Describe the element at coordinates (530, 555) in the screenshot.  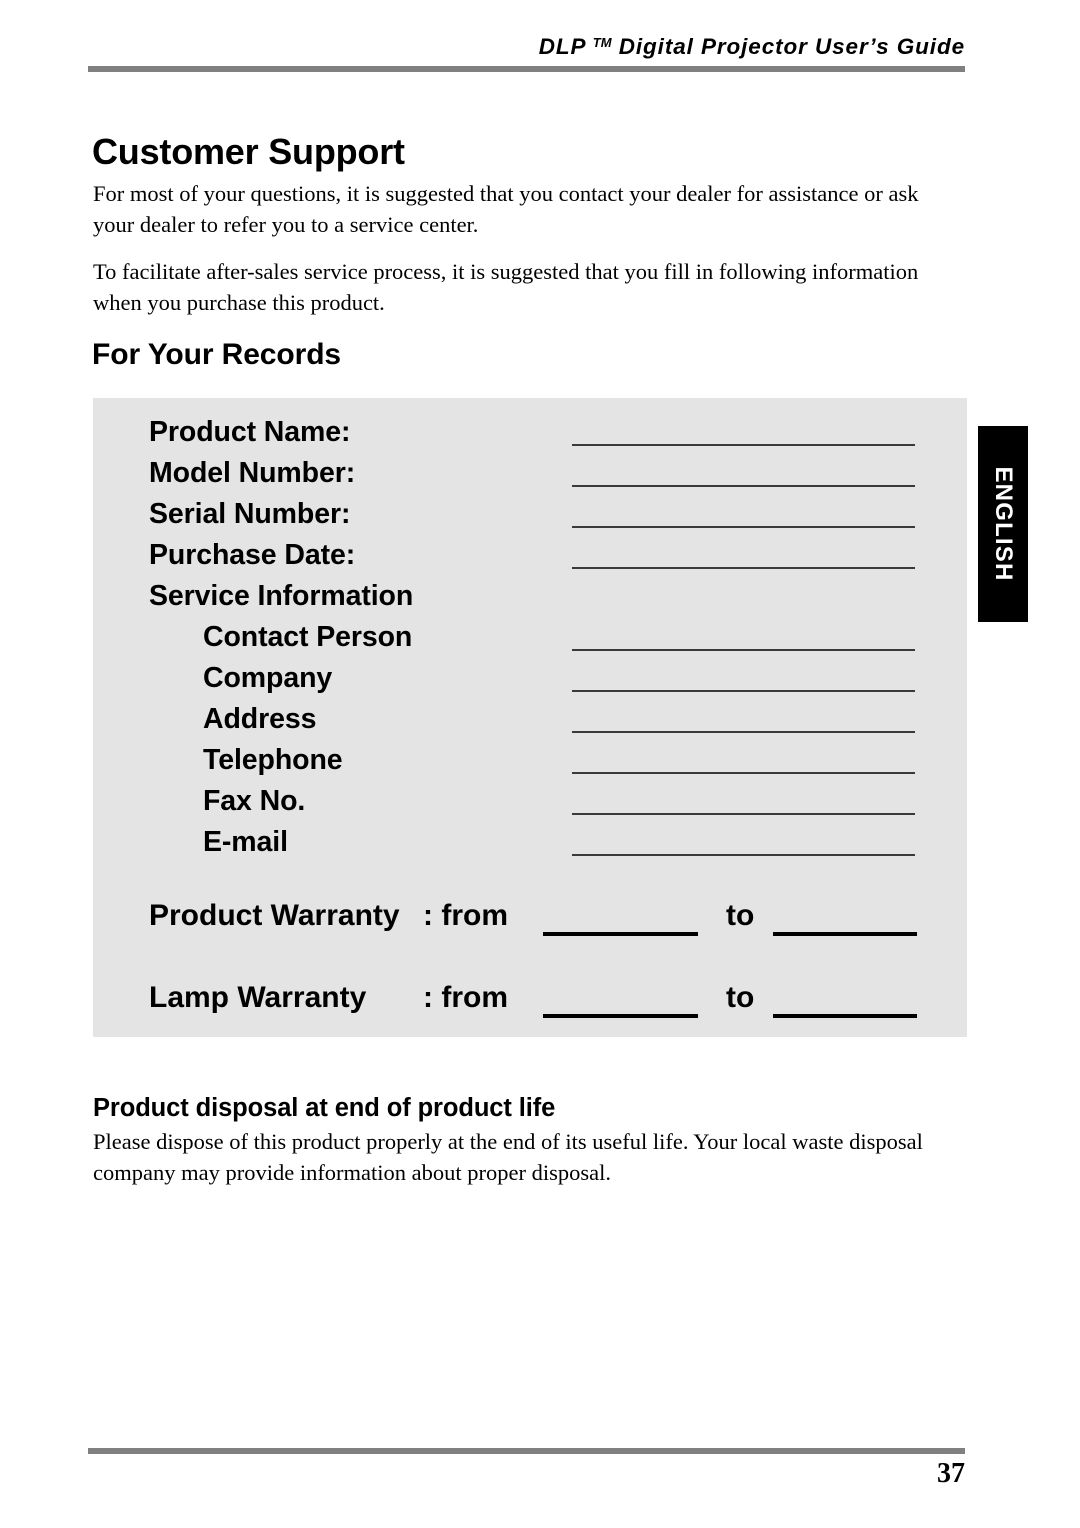
I see `field-row: Purchase Date:` at that location.